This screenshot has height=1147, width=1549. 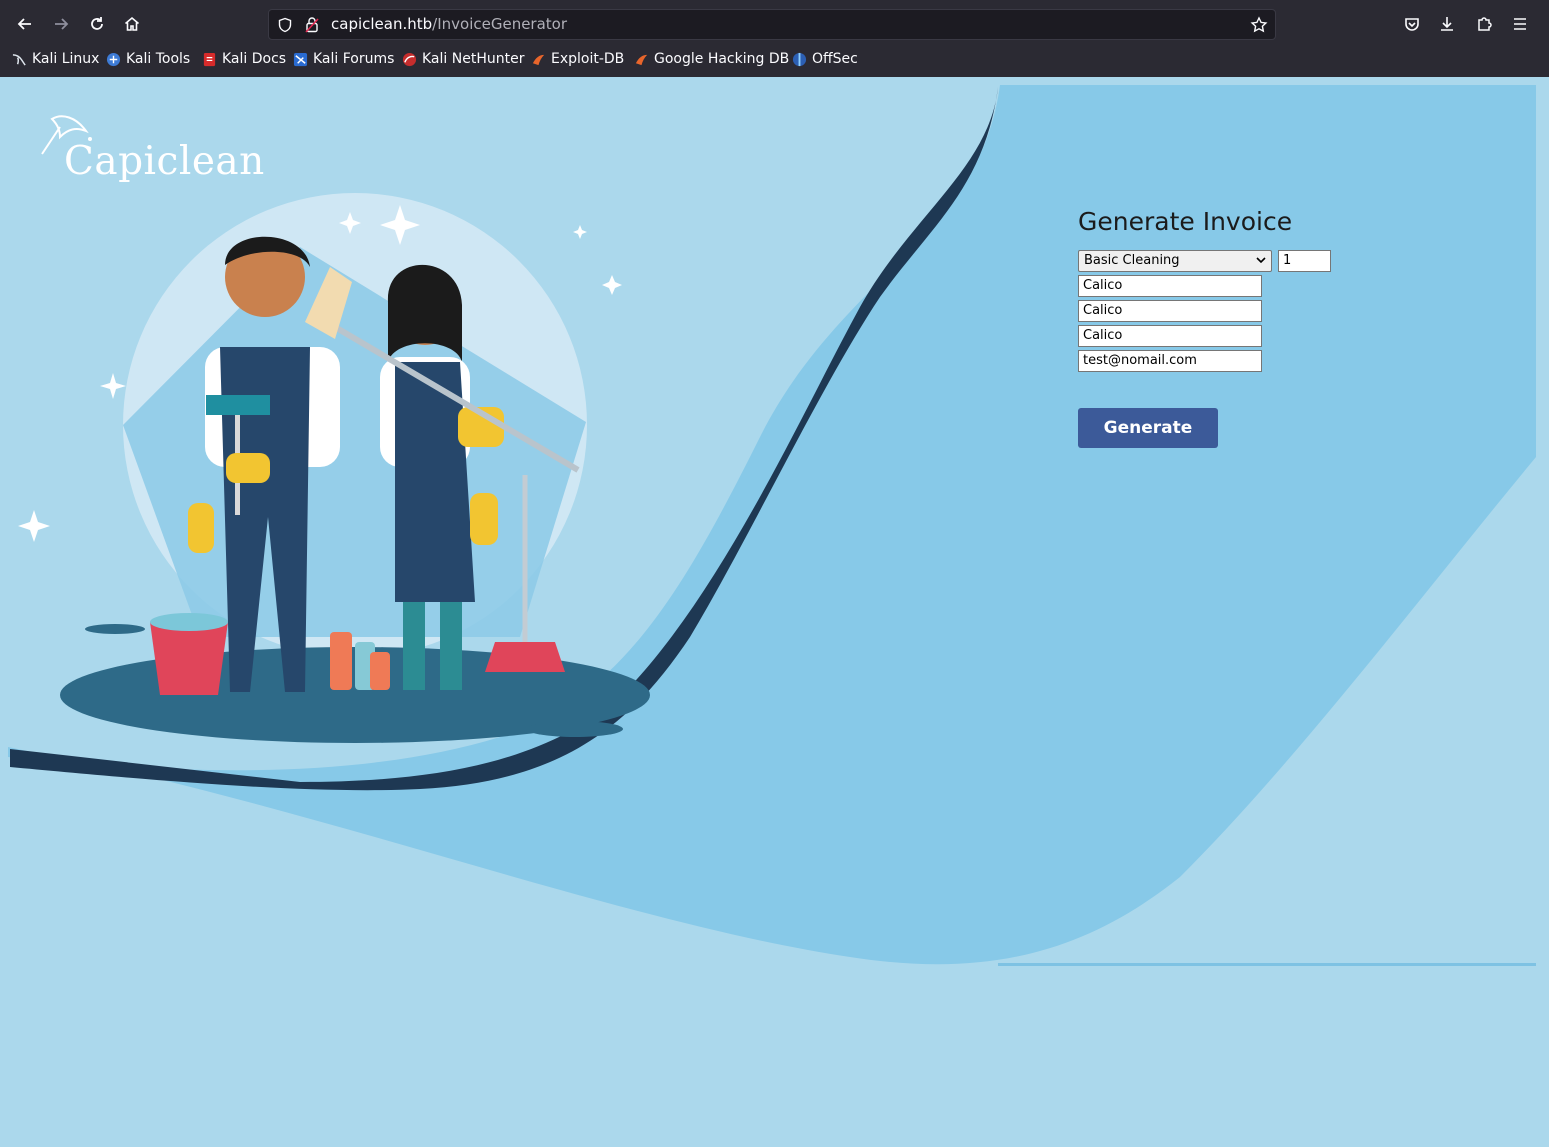 I want to click on kali-forums-icon, so click(x=300, y=59).